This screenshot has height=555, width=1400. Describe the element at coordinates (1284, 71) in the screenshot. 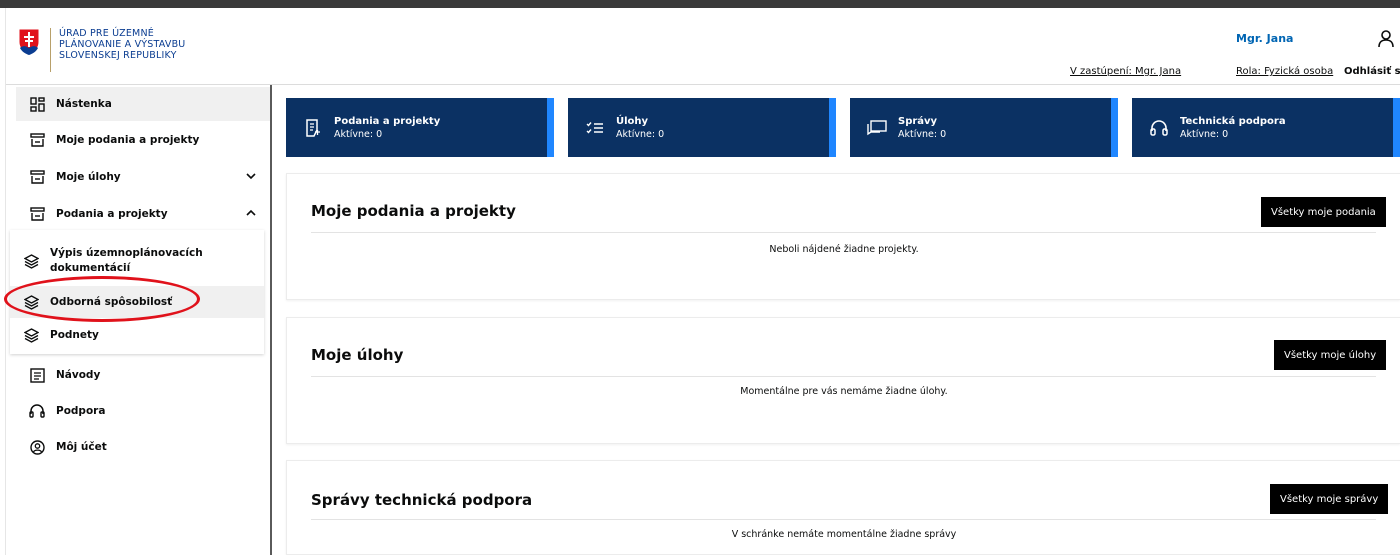

I see `role-link: Rola: Fyzická osoba` at that location.